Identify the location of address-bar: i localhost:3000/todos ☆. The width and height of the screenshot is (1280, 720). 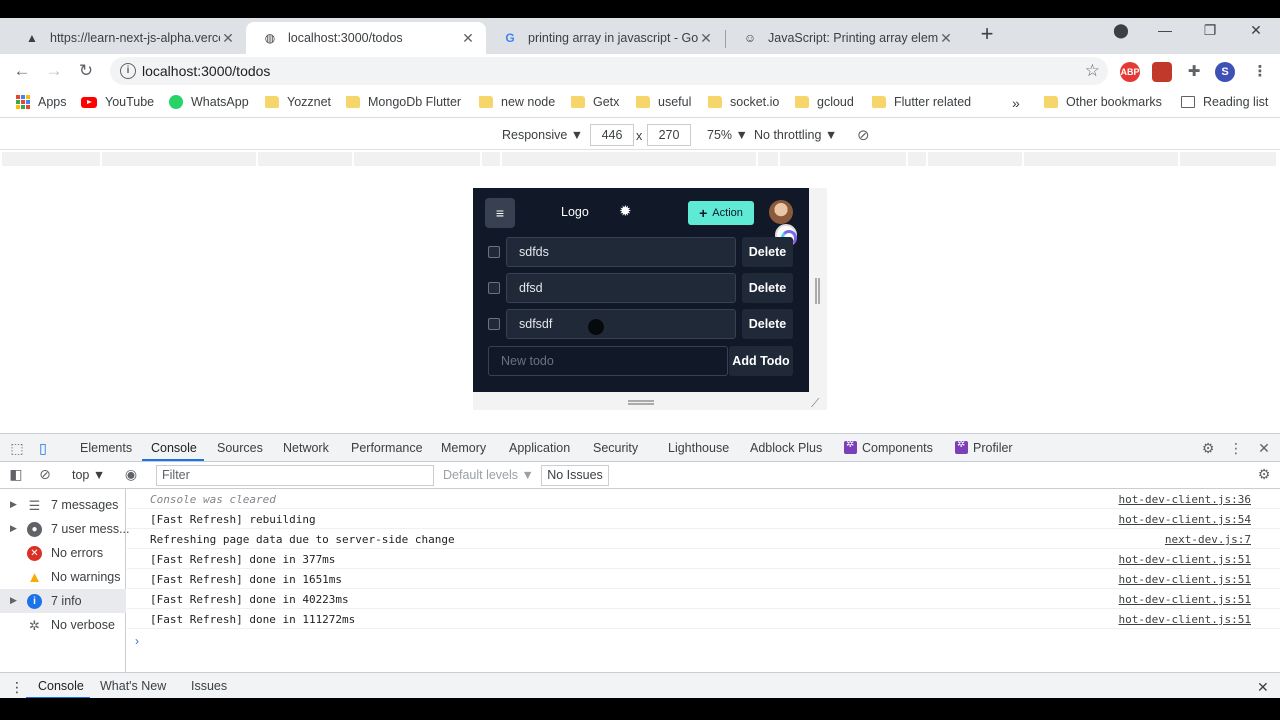
(609, 71).